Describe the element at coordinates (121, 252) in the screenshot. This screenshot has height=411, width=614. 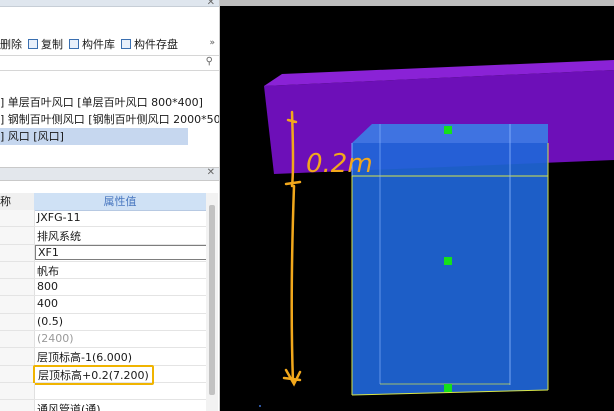
I see `row-value-edit-field: XF1` at that location.